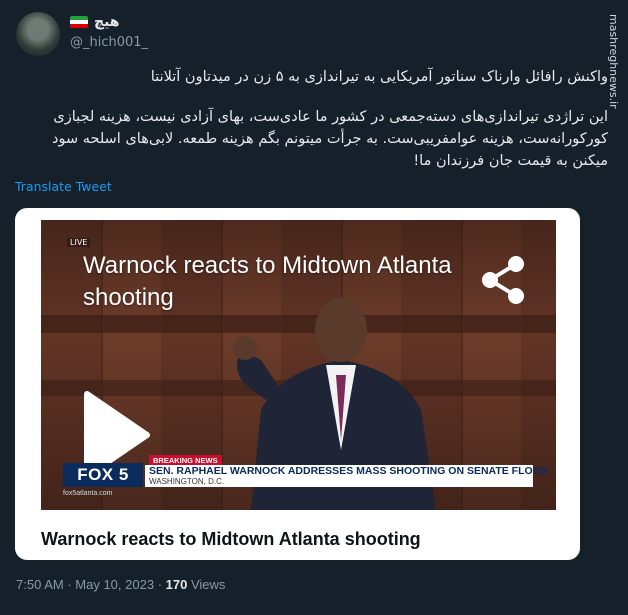  I want to click on watermark-side: mashreghnews.ir, so click(614, 164).